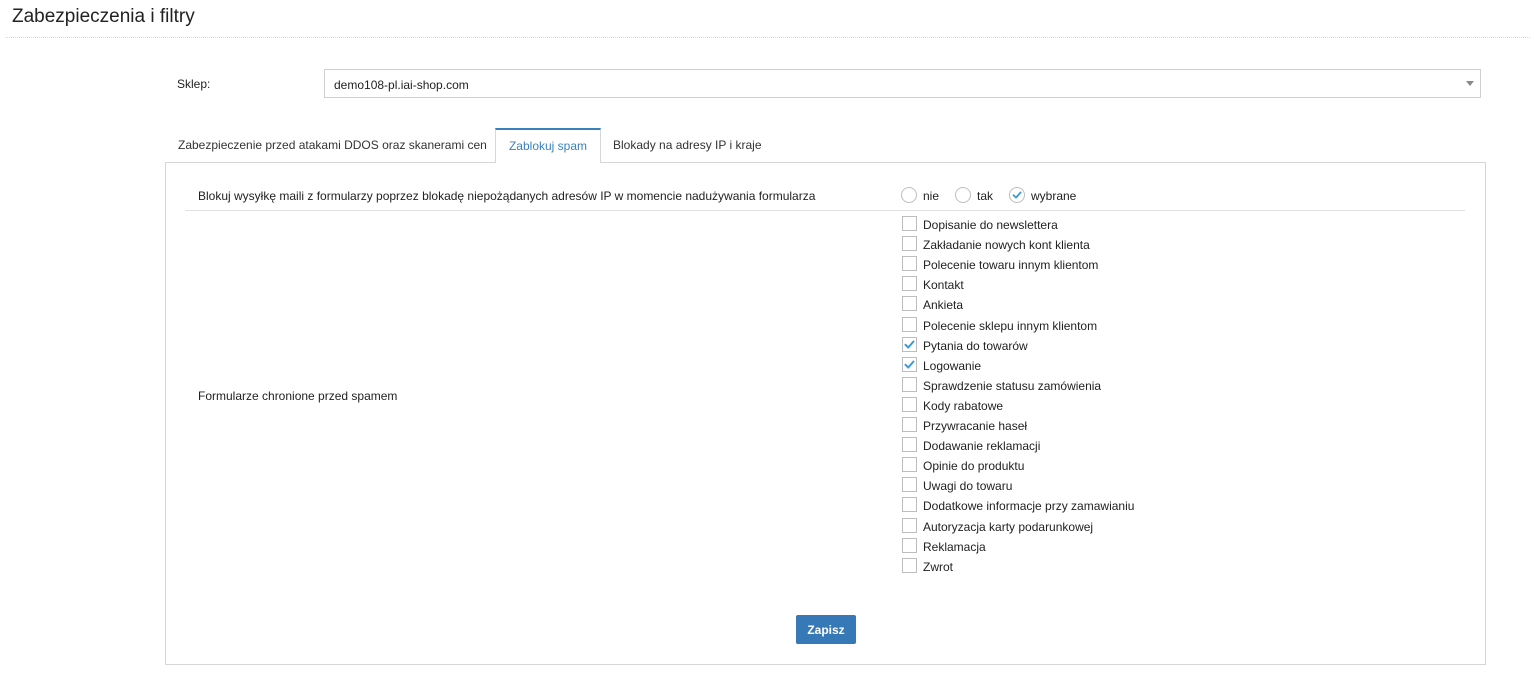 The height and width of the screenshot is (690, 1534). What do you see at coordinates (943, 285) in the screenshot?
I see `checkbox-label: Kontakt` at bounding box center [943, 285].